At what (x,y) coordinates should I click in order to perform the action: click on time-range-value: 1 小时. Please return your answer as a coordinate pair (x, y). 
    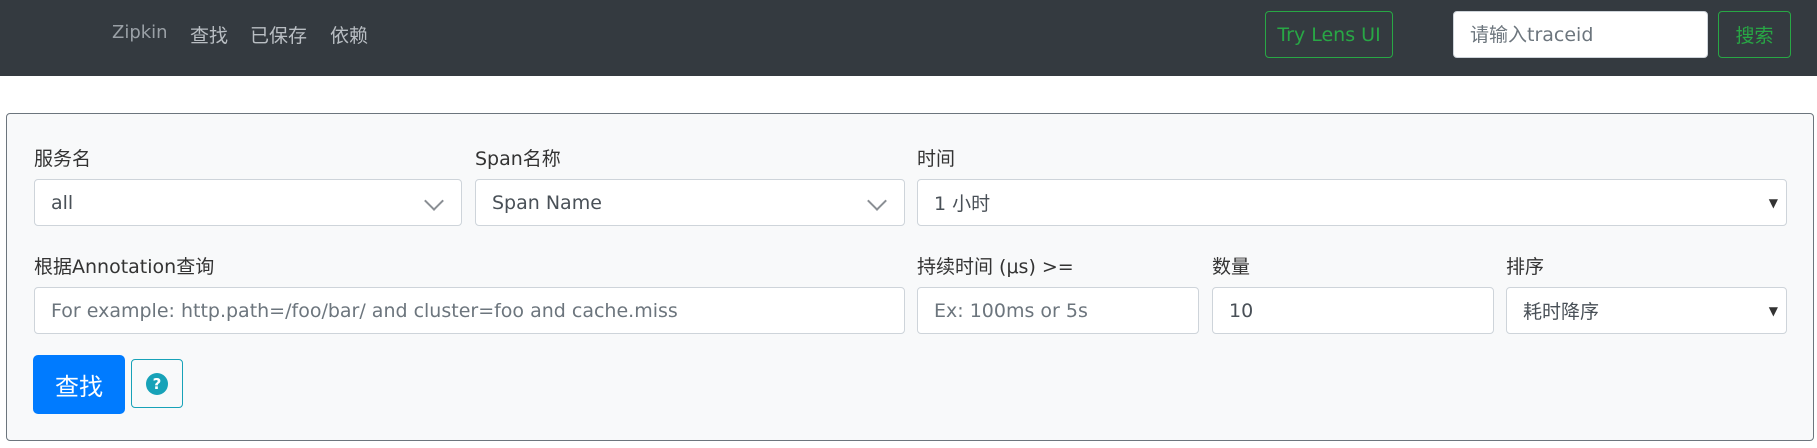
    Looking at the image, I should click on (962, 204).